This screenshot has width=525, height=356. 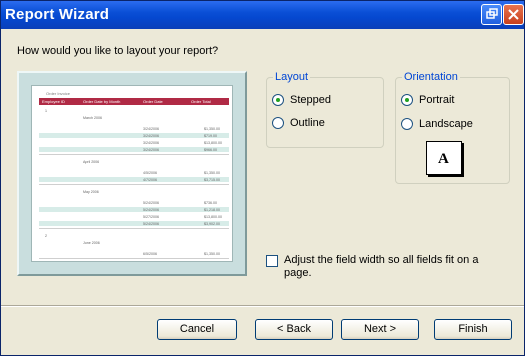 I want to click on radio-portrait: Portrait, so click(x=427, y=100).